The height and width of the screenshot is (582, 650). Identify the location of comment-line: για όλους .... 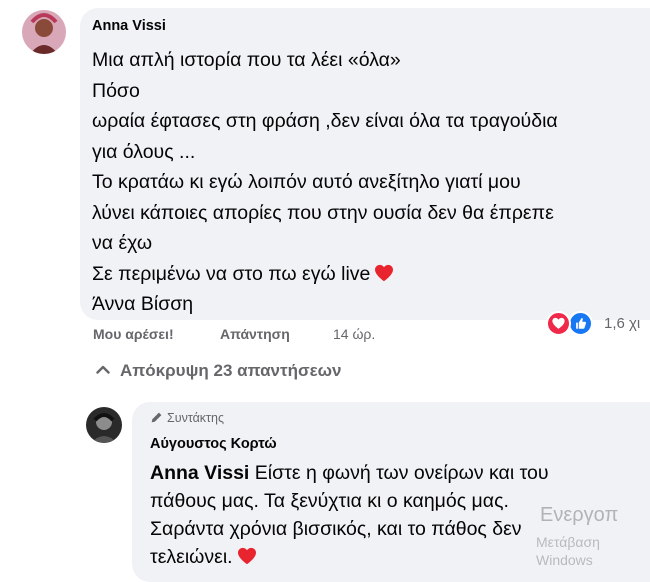
(144, 151).